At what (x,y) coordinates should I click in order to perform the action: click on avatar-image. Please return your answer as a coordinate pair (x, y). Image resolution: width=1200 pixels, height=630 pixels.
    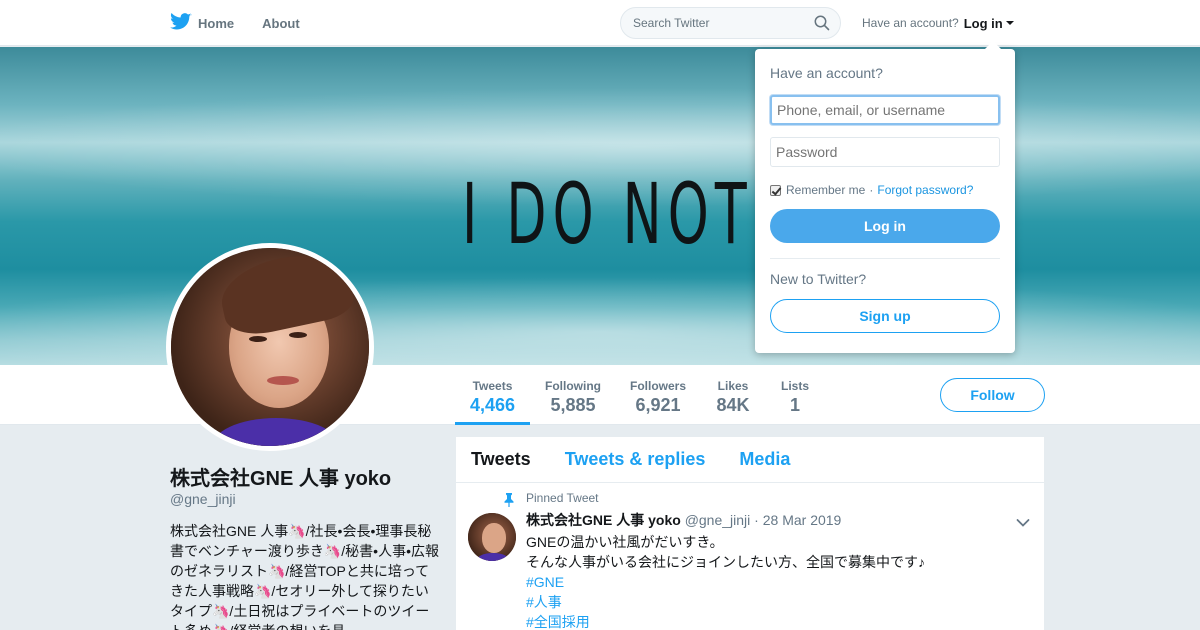
    Looking at the image, I should click on (270, 347).